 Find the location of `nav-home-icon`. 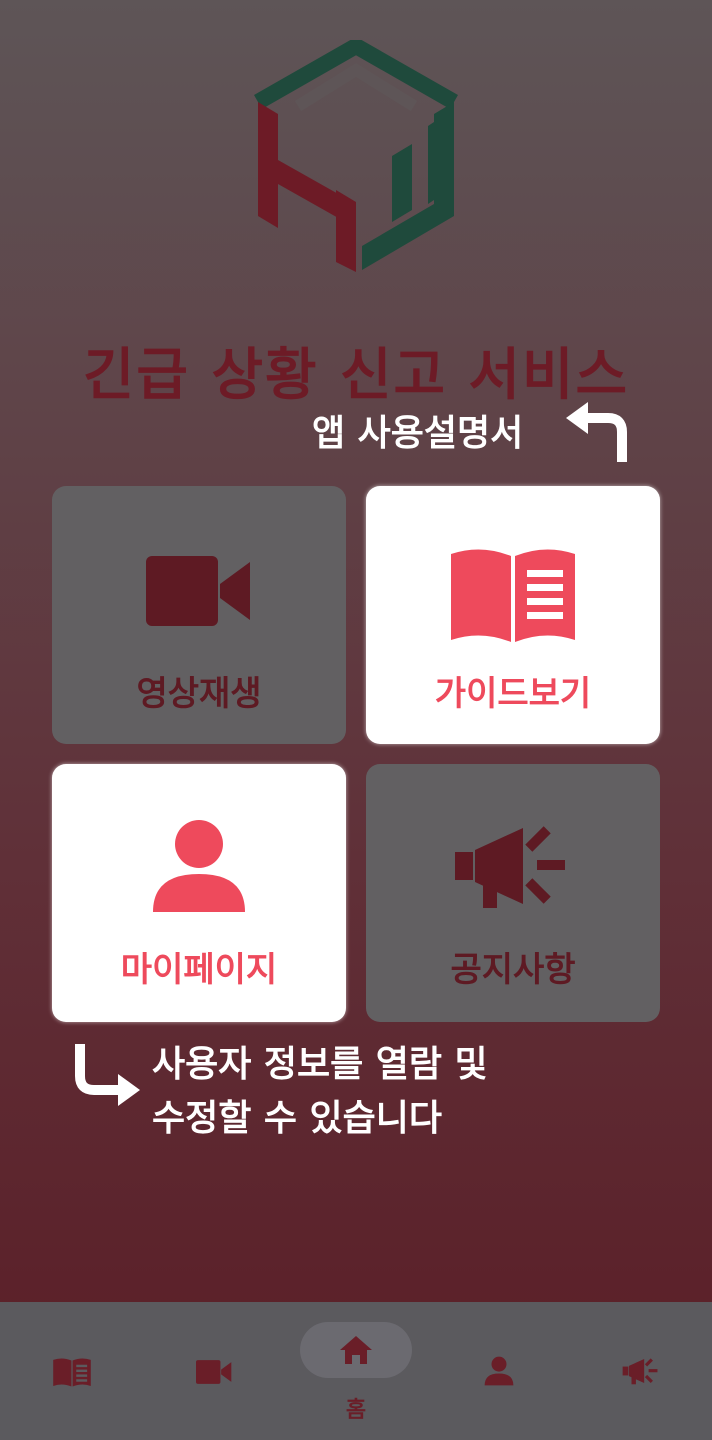

nav-home-icon is located at coordinates (356, 1350).